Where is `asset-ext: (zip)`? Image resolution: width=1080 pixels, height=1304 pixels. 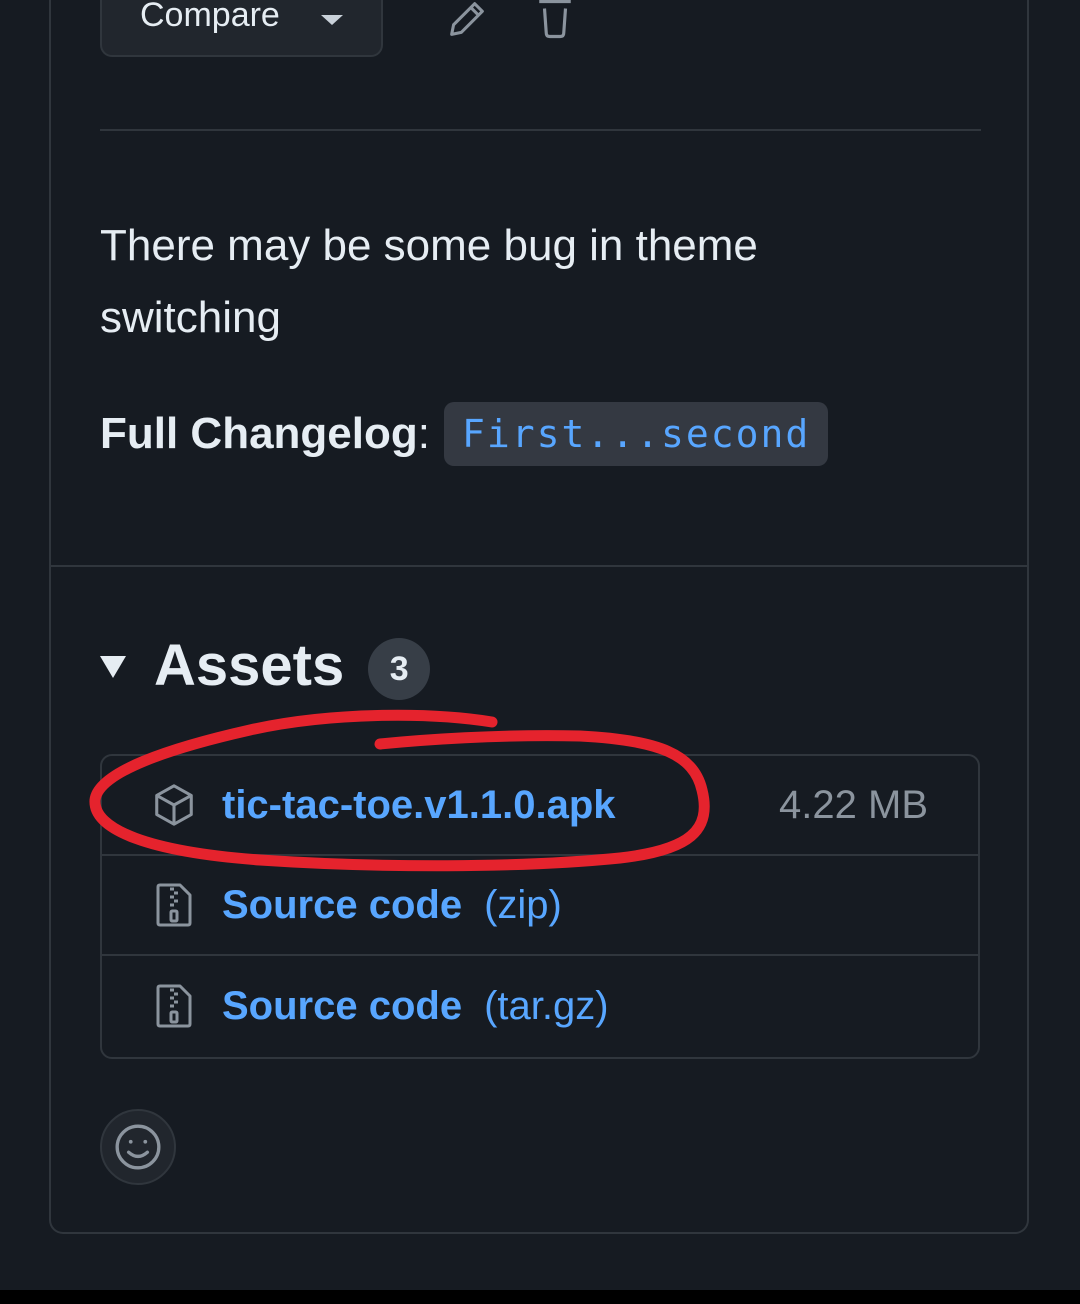
asset-ext: (zip) is located at coordinates (523, 904).